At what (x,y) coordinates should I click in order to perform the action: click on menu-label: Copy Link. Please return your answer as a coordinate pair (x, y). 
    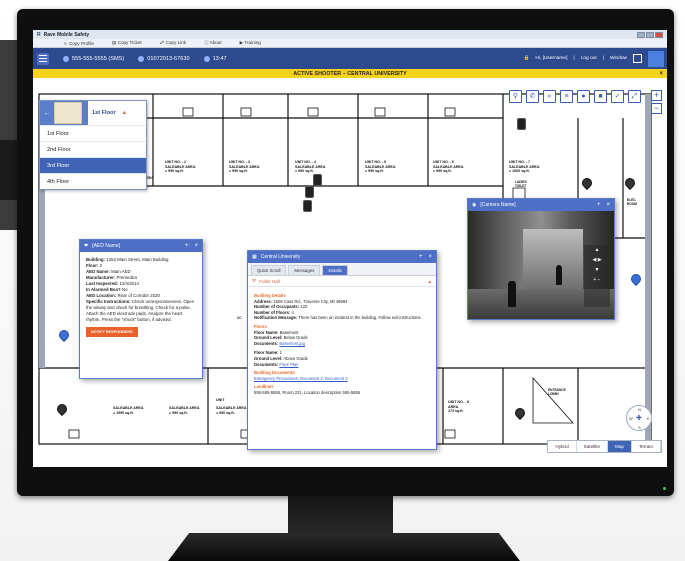
    Looking at the image, I should click on (175, 42).